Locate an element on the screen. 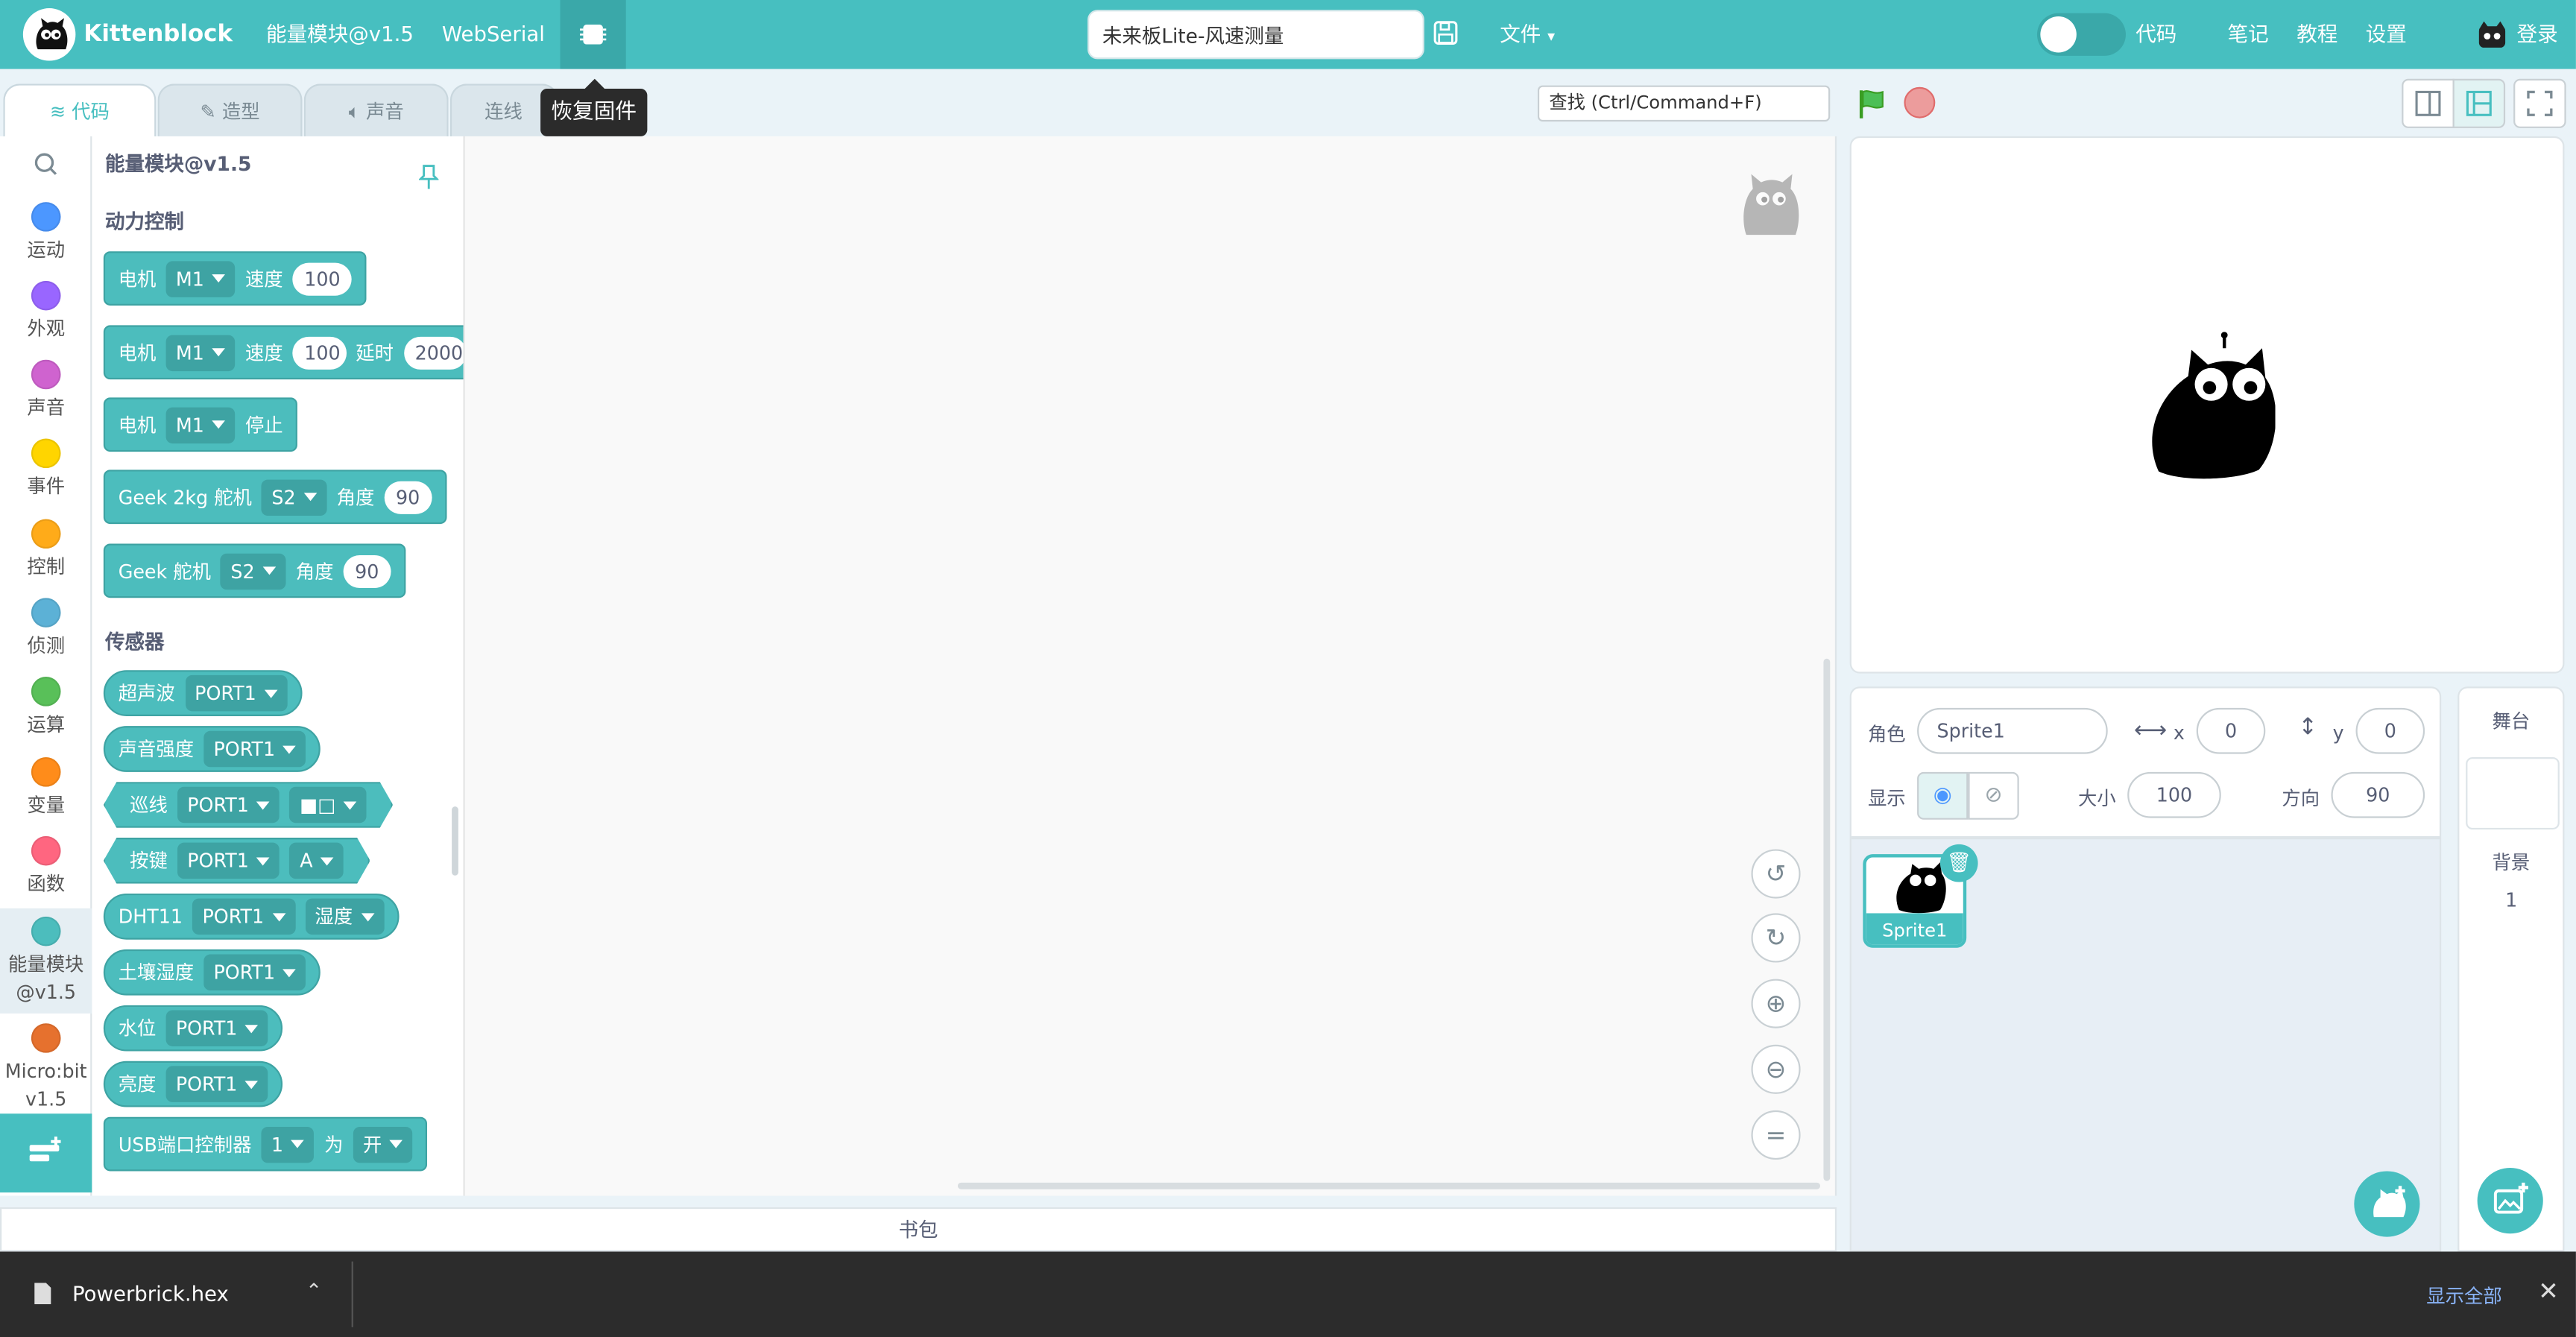 The height and width of the screenshot is (1337, 2576). category-motion: 运动 is located at coordinates (46, 233).